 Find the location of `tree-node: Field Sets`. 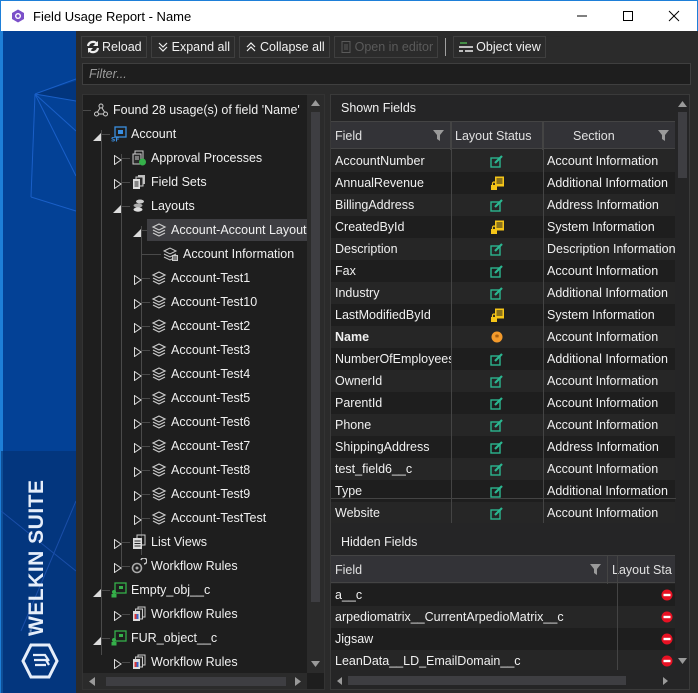

tree-node: Field Sets is located at coordinates (169, 182).